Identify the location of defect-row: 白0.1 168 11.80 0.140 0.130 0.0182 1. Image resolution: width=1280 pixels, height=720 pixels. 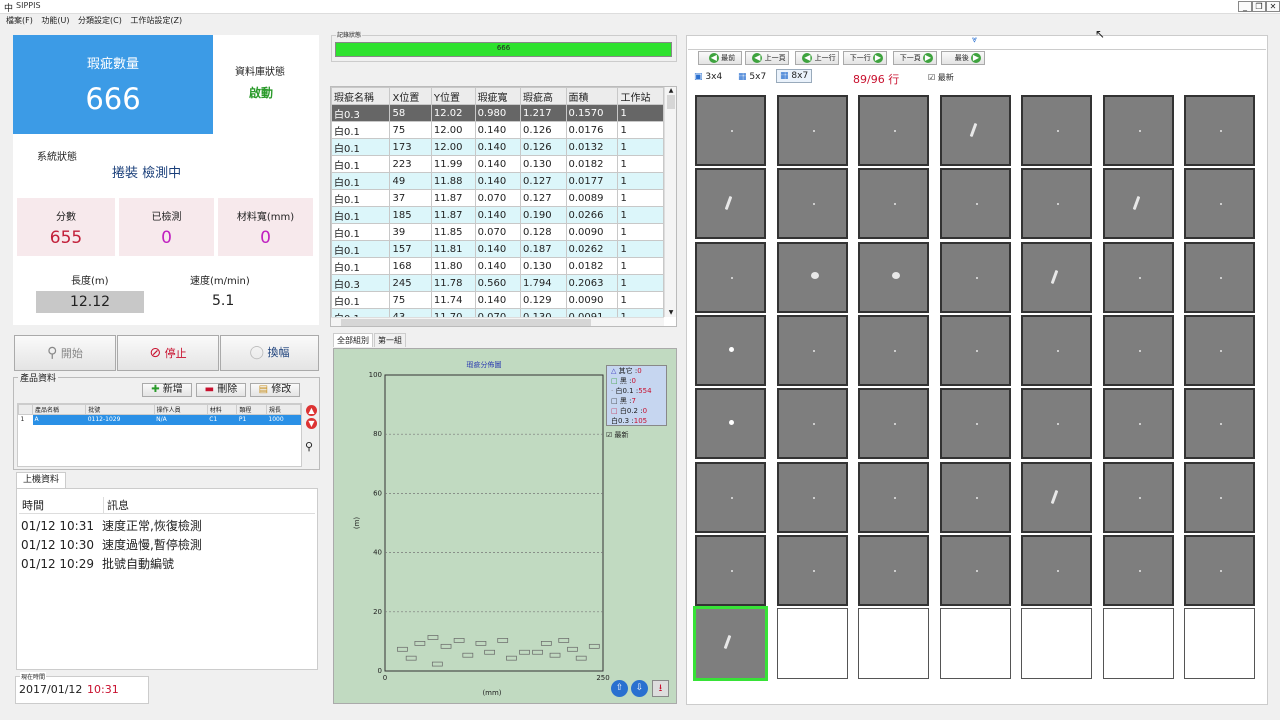
(497, 266).